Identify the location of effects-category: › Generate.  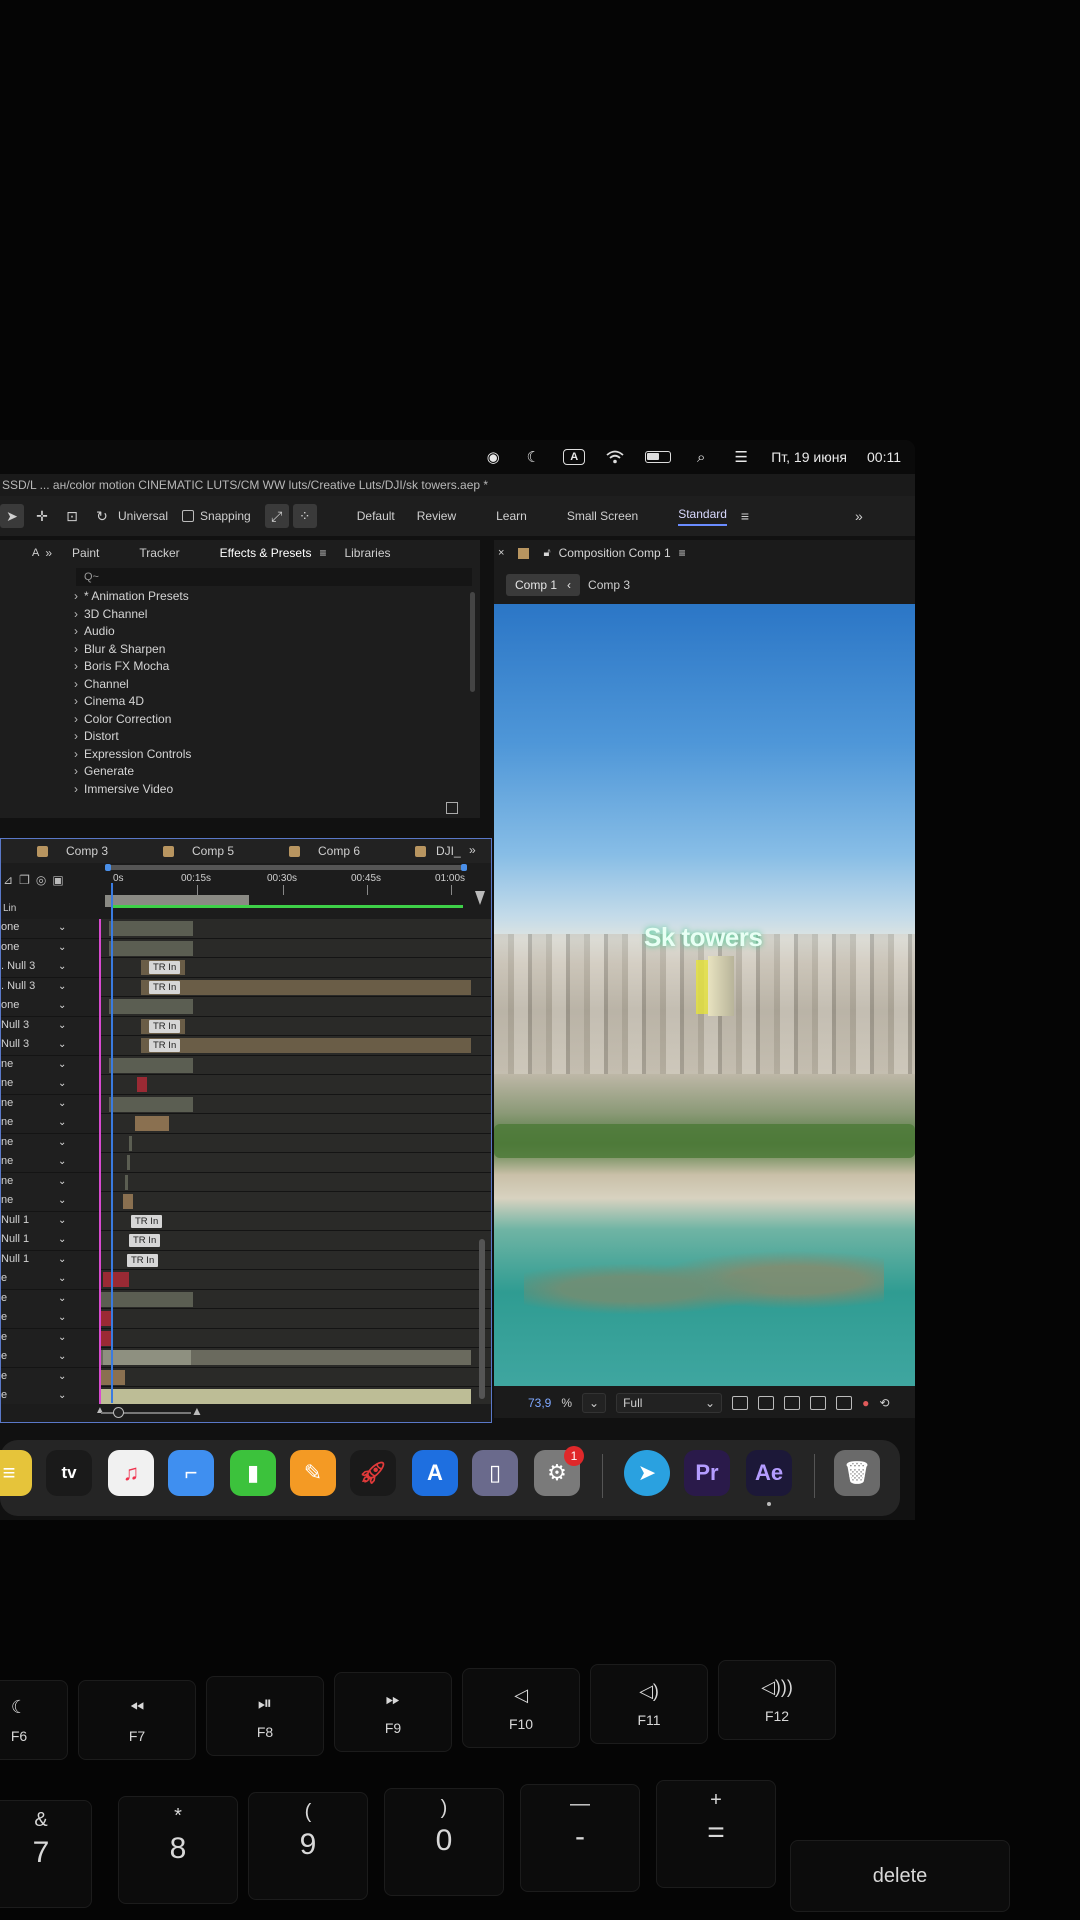
(132, 772).